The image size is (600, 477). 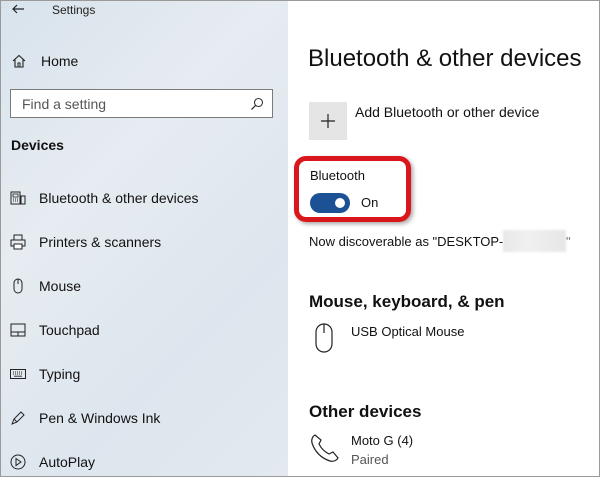 I want to click on bluetooth-devices-icon, so click(x=18, y=198).